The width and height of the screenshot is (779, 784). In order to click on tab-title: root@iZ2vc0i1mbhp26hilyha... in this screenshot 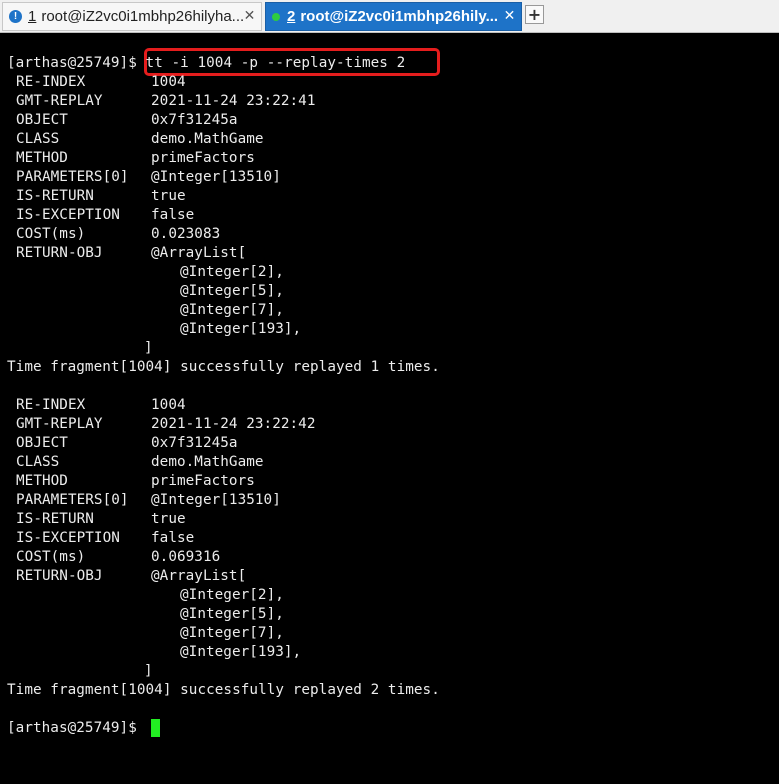, I will do `click(143, 16)`.